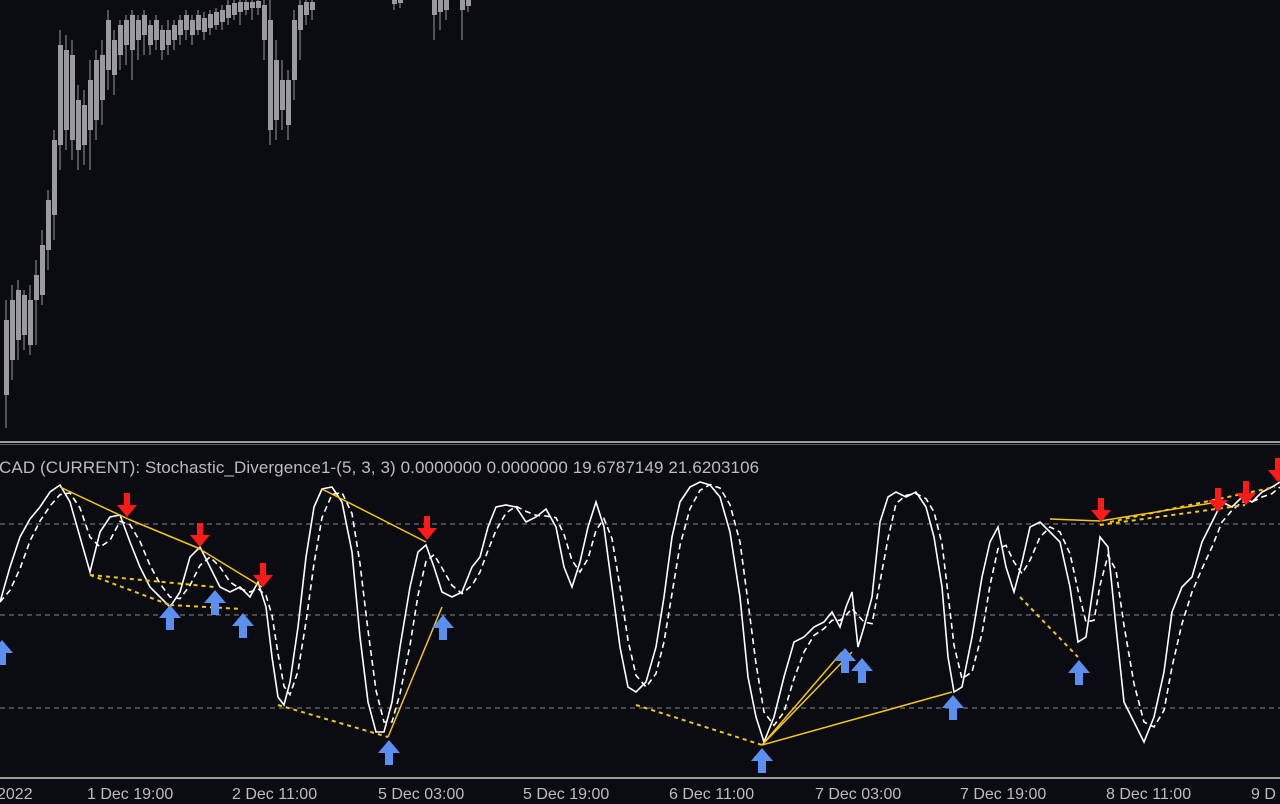  Describe the element at coordinates (640, 442) in the screenshot. I see `pane-separator` at that location.